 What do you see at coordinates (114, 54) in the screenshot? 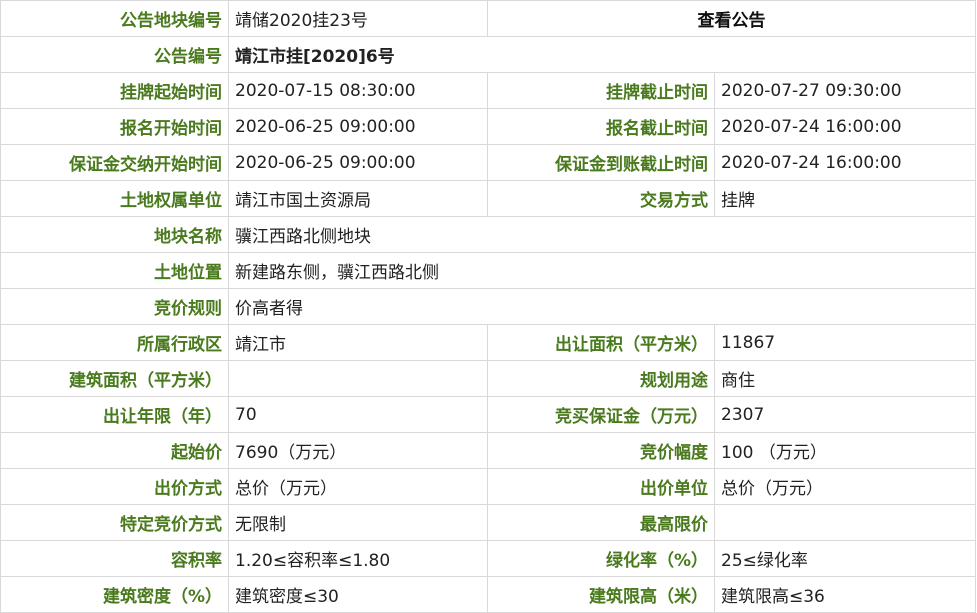
I see `label-announcement-no: 公告编号` at bounding box center [114, 54].